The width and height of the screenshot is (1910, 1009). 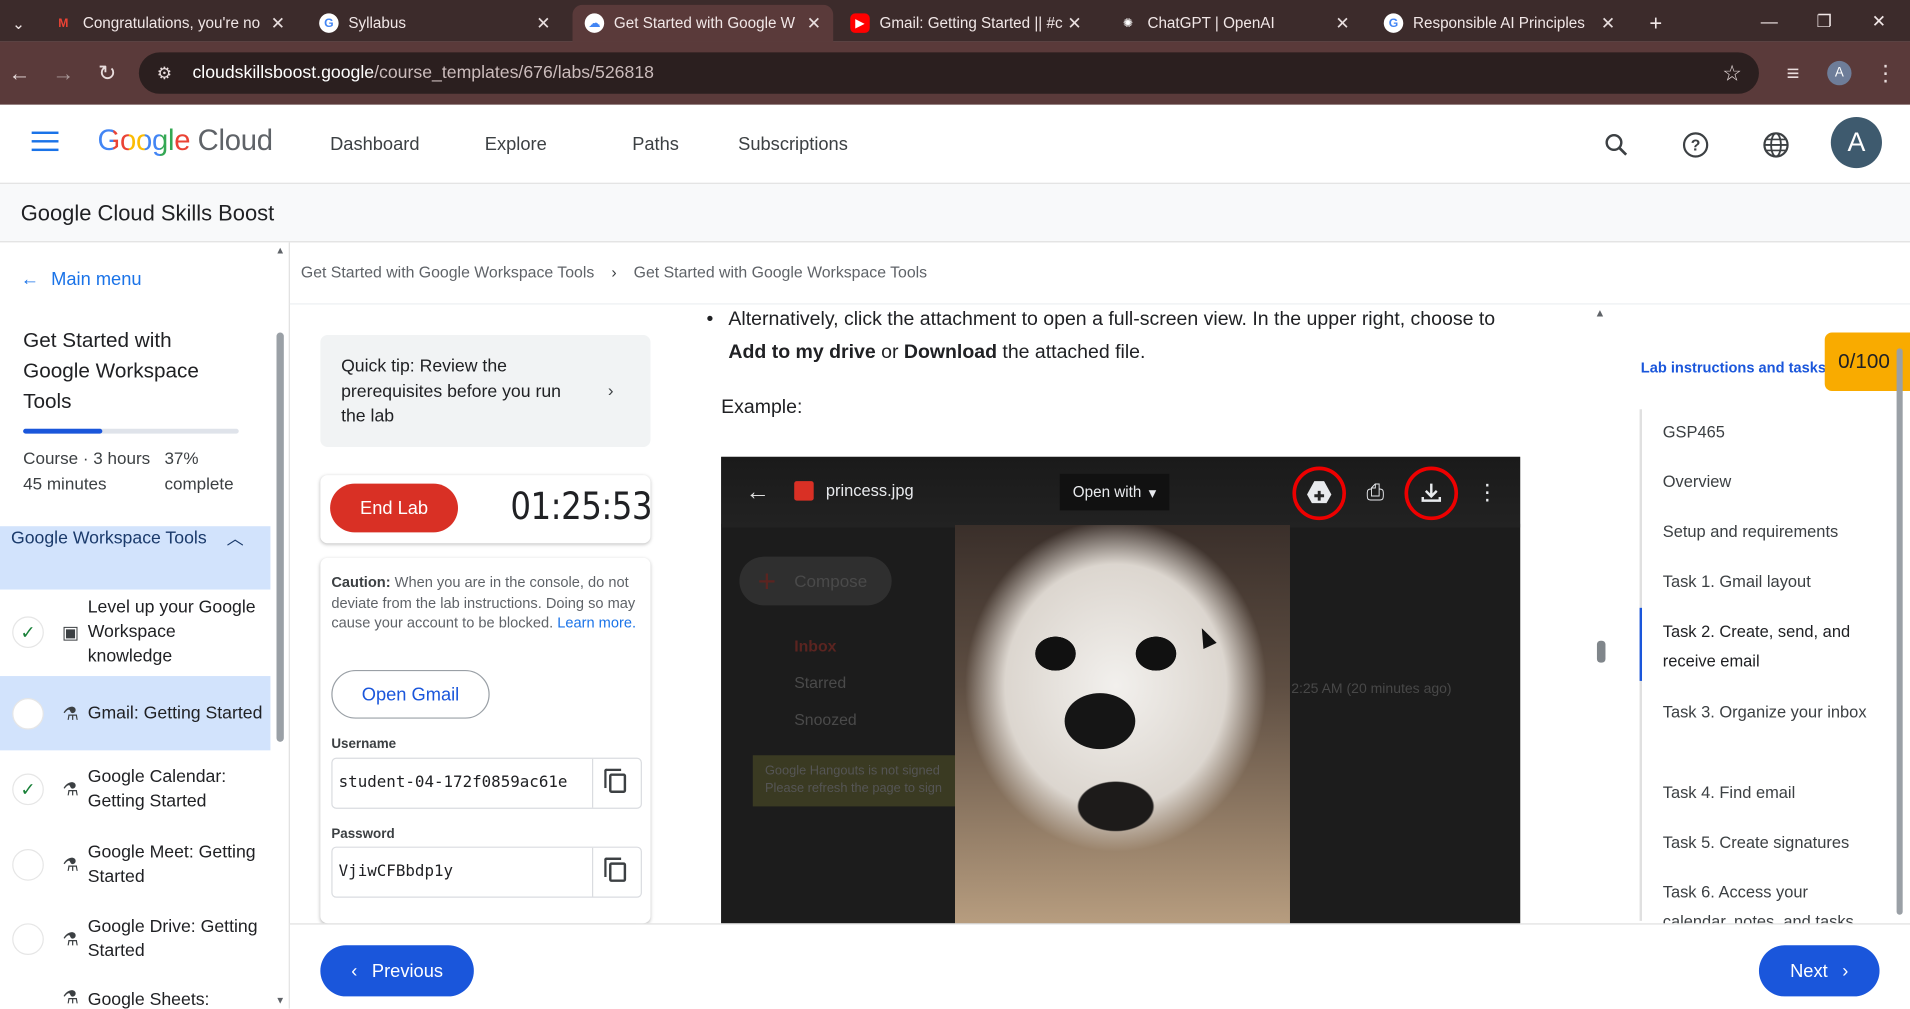 I want to click on browser-tab-active: ☁ Get Started with Google W ✕, so click(x=703, y=23).